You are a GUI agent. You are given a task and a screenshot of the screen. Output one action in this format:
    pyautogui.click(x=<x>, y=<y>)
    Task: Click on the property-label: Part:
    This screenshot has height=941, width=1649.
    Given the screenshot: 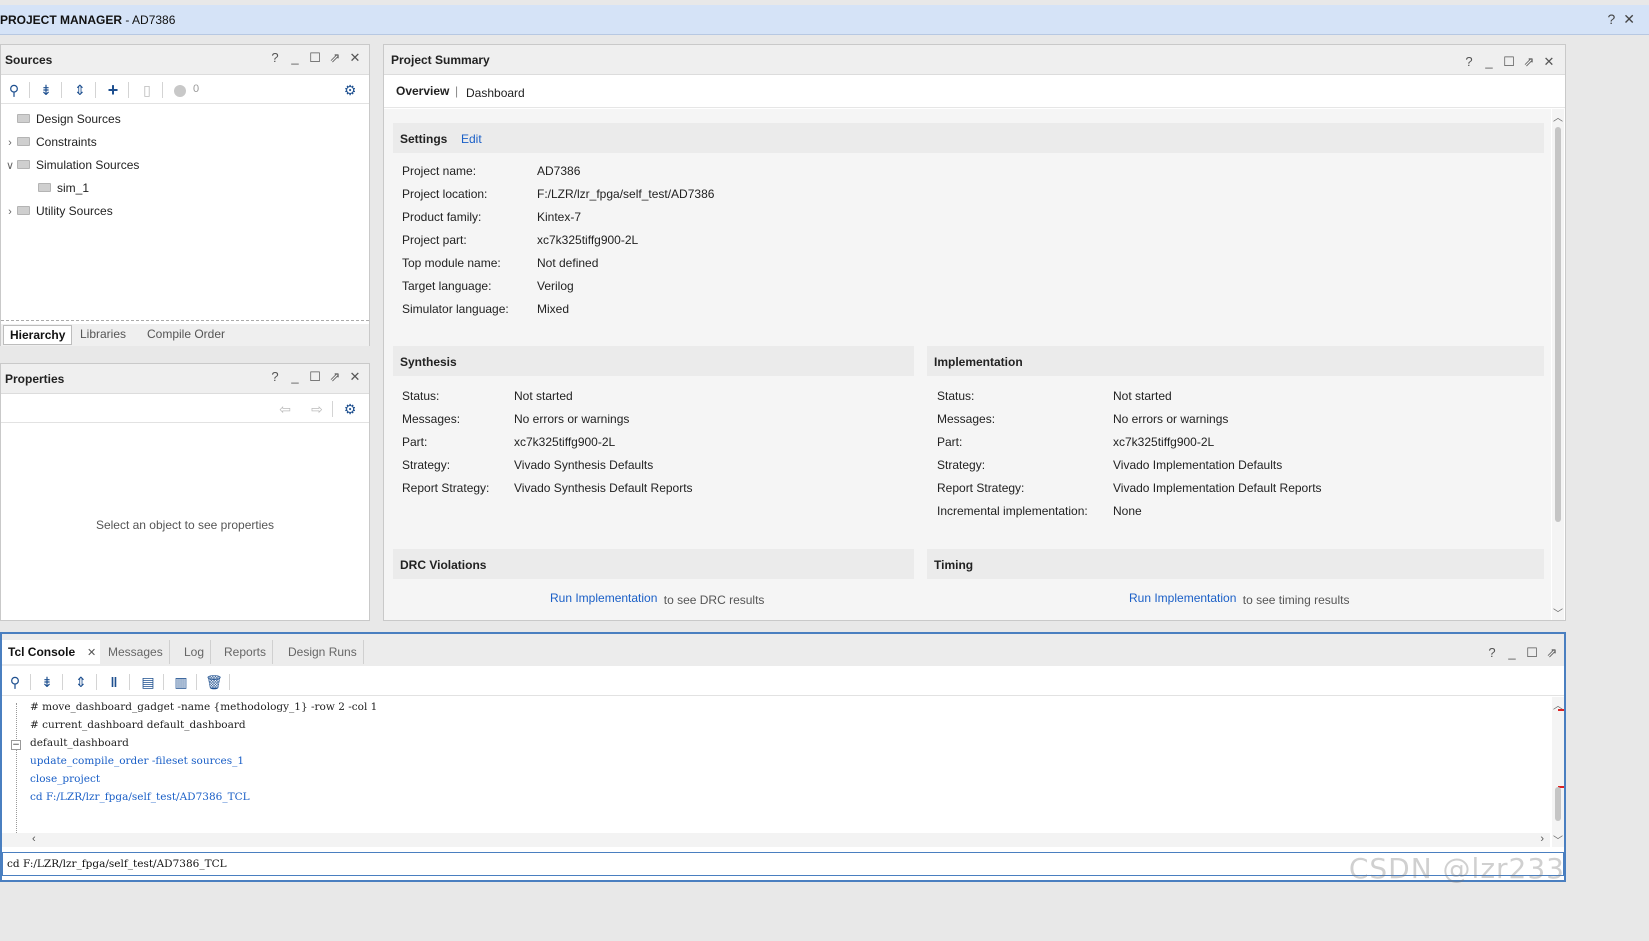 What is the action you would take?
    pyautogui.click(x=950, y=442)
    